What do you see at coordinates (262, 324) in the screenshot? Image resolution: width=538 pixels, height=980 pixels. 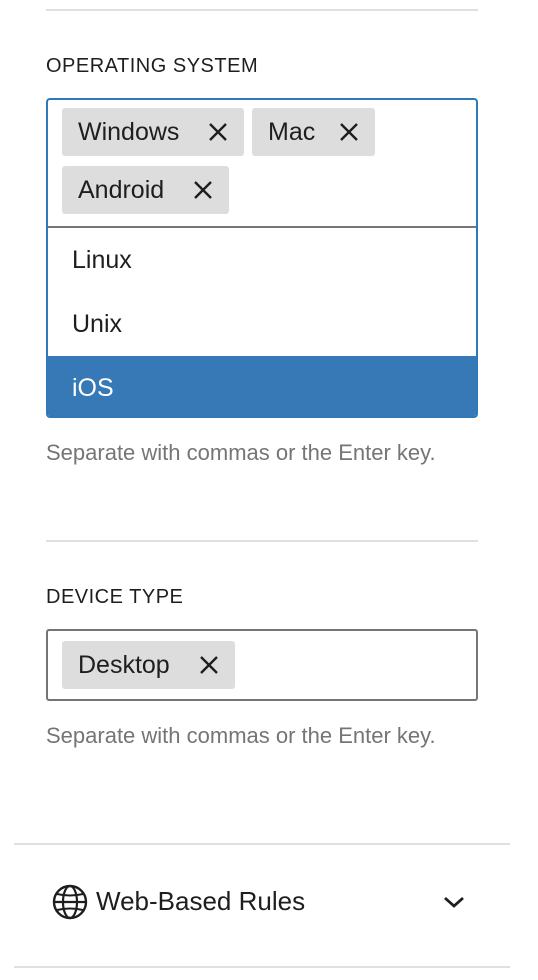 I see `suggestion-unix: Unix` at bounding box center [262, 324].